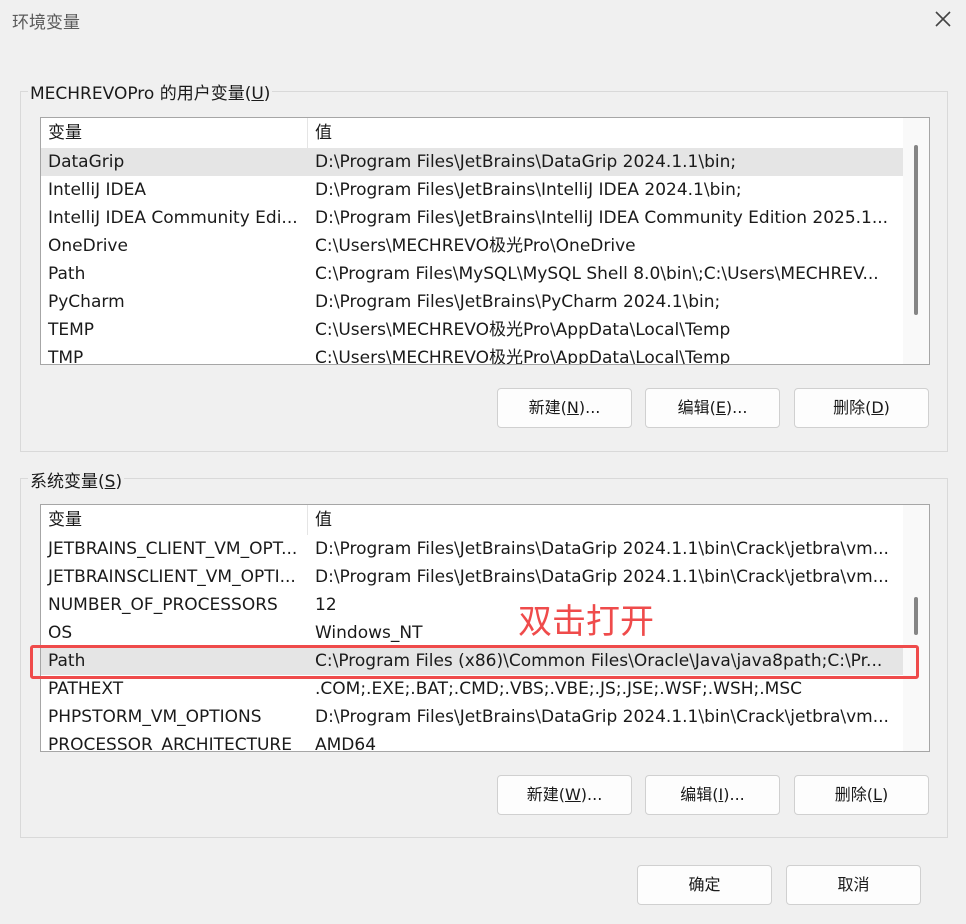 Image resolution: width=966 pixels, height=924 pixels. Describe the element at coordinates (76, 479) in the screenshot. I see `system-variables-label: 系统变量(S)` at that location.